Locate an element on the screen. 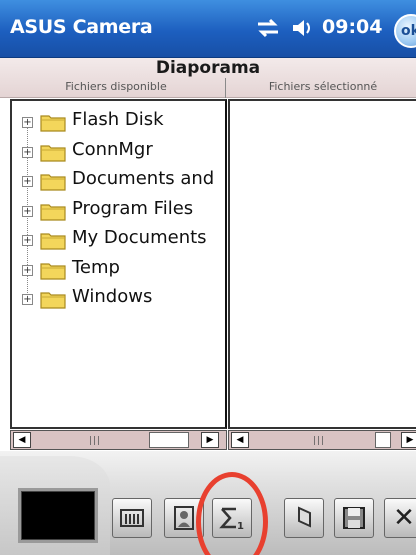  slideshow-icon is located at coordinates (132, 518).